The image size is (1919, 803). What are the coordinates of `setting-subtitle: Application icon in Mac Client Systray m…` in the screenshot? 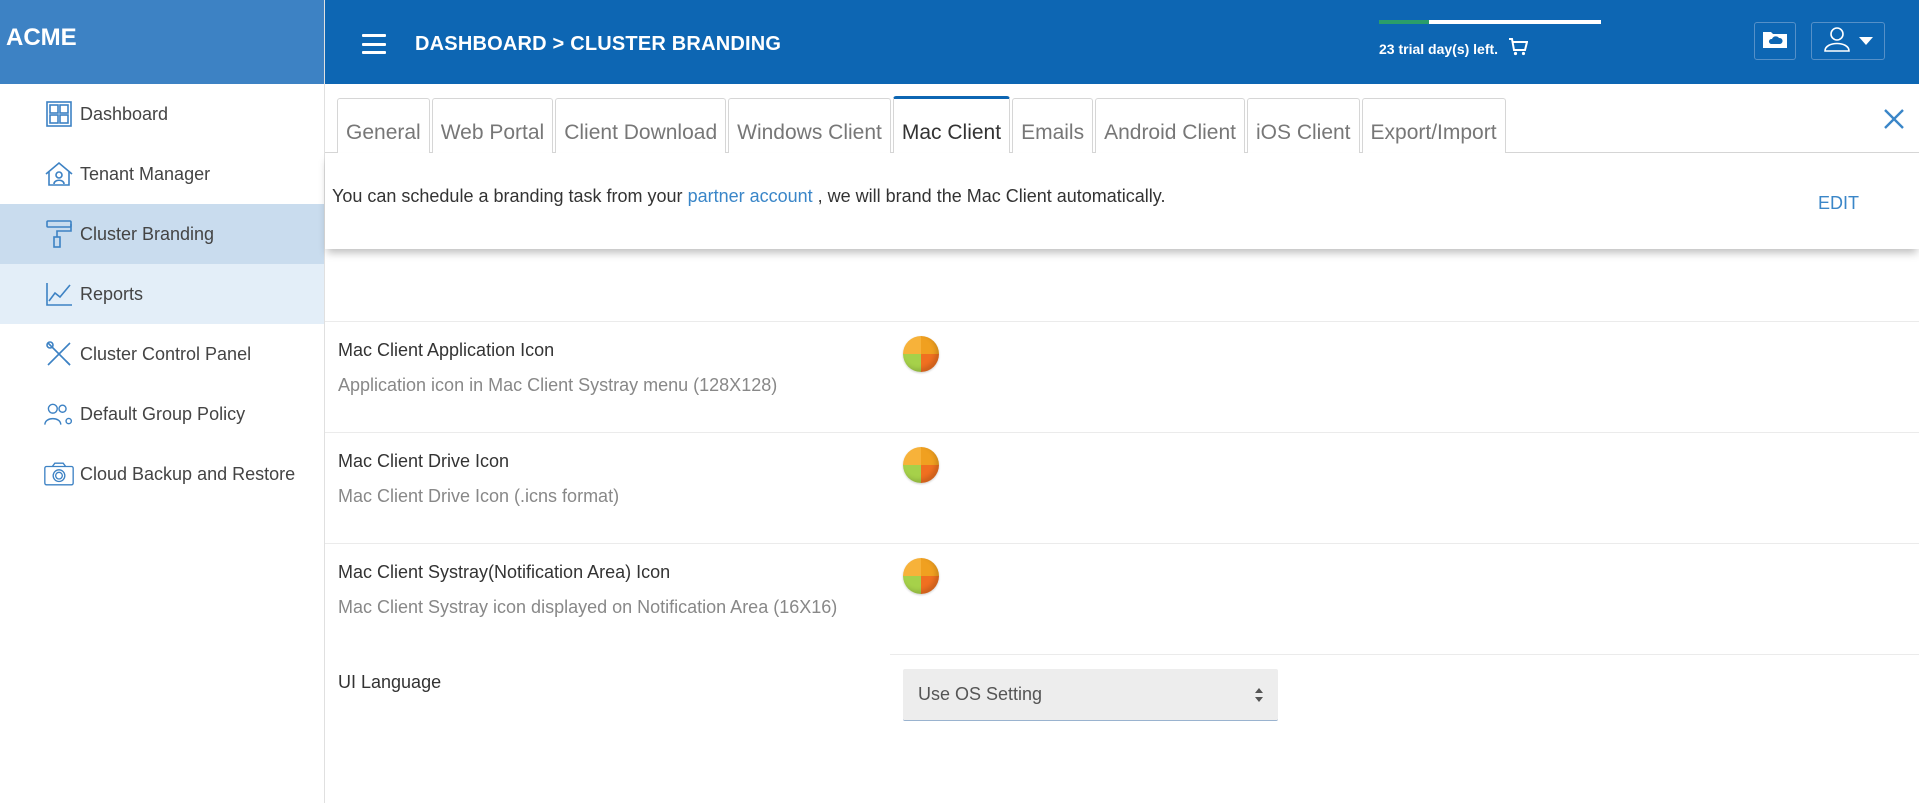 It's located at (558, 385).